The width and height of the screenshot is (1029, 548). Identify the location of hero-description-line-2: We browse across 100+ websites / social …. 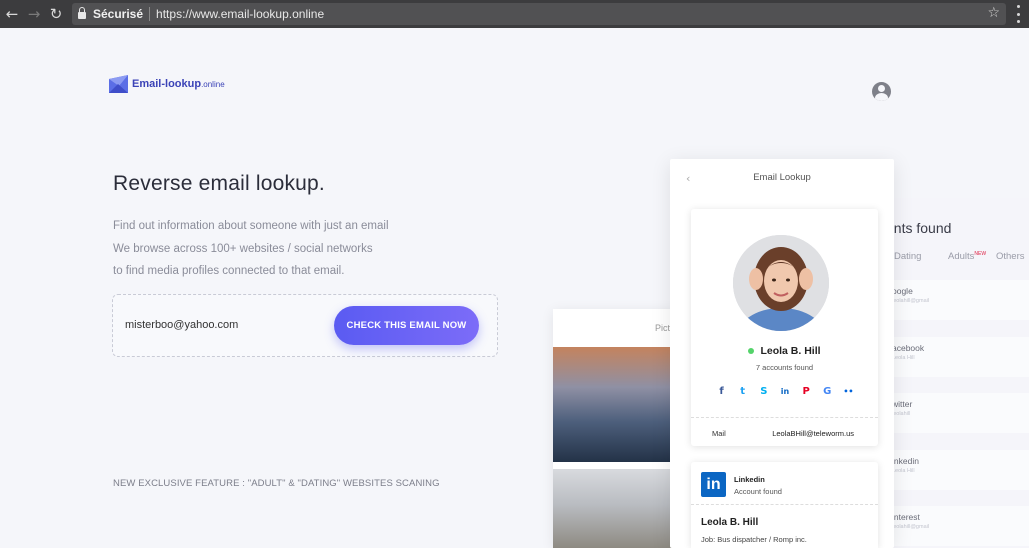
(243, 249).